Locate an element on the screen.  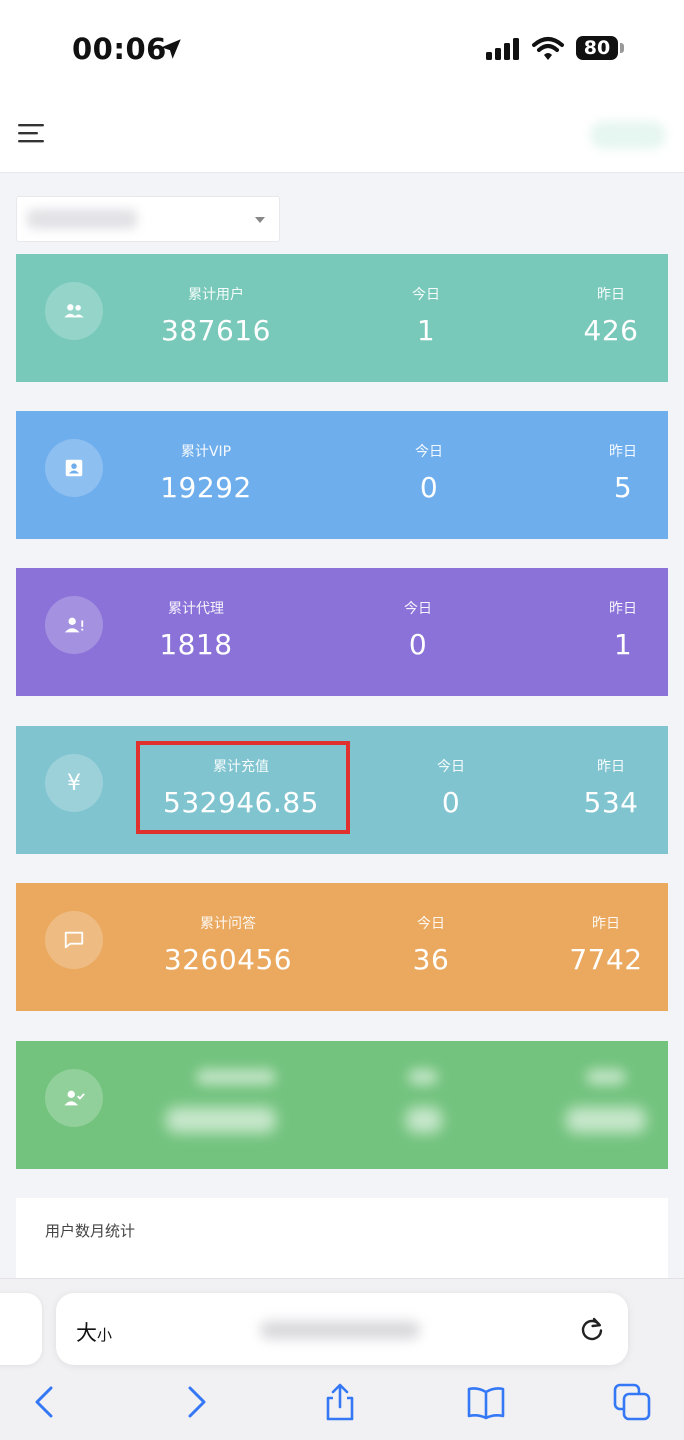
stat-label: 累计问答 is located at coordinates (228, 924).